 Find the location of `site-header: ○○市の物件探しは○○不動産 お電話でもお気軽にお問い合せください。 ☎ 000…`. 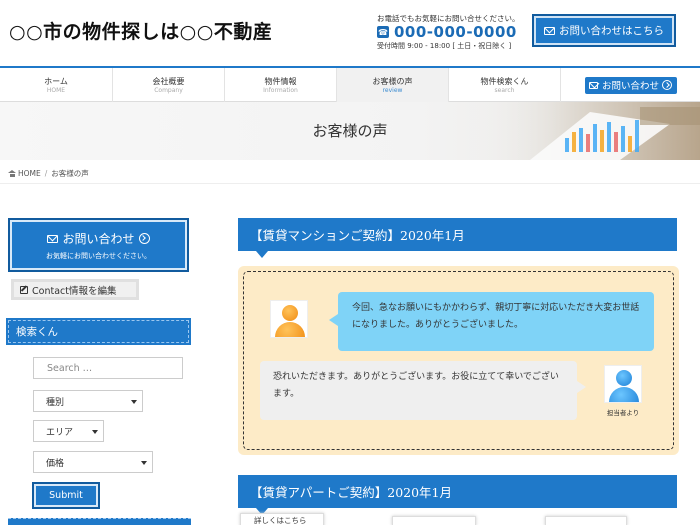

site-header: ○○市の物件探しは○○不動産 お電話でもお気軽にお問い合せください。 ☎ 000… is located at coordinates (350, 33).